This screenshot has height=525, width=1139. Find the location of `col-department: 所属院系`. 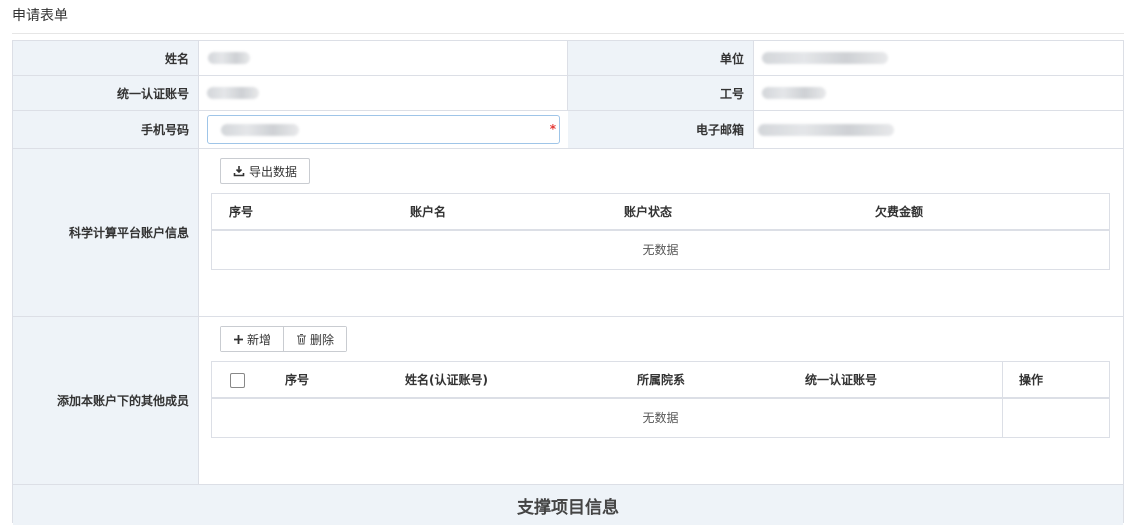

col-department: 所属院系 is located at coordinates (661, 380).